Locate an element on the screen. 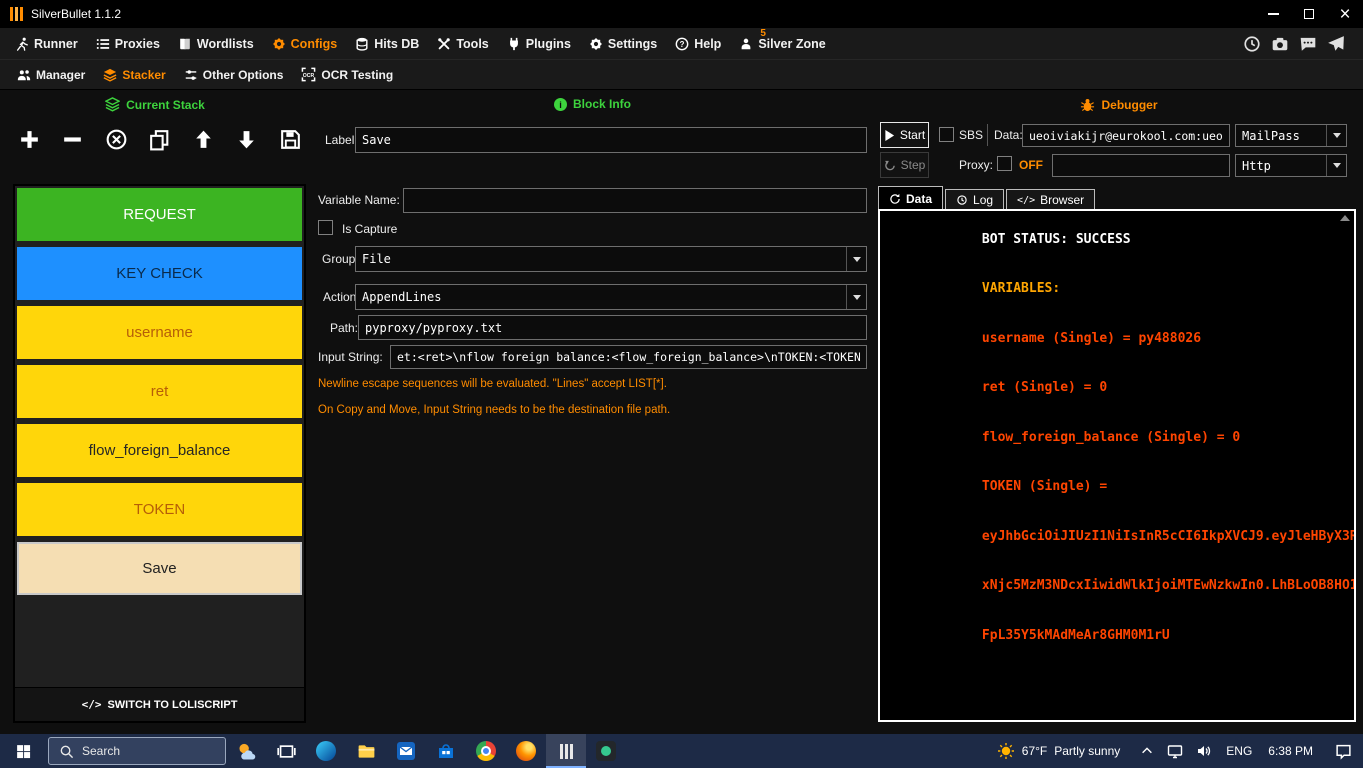  submenu-manager: Manager is located at coordinates (51, 74).